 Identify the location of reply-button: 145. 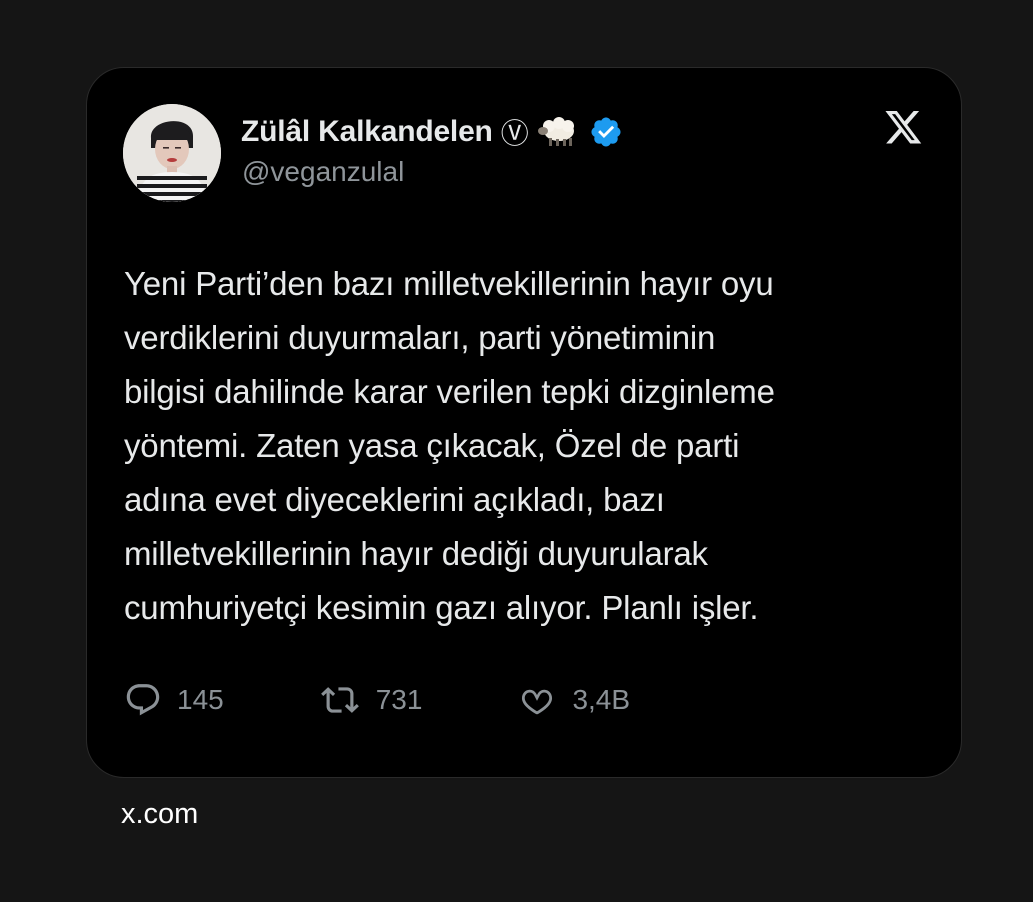
(173, 700).